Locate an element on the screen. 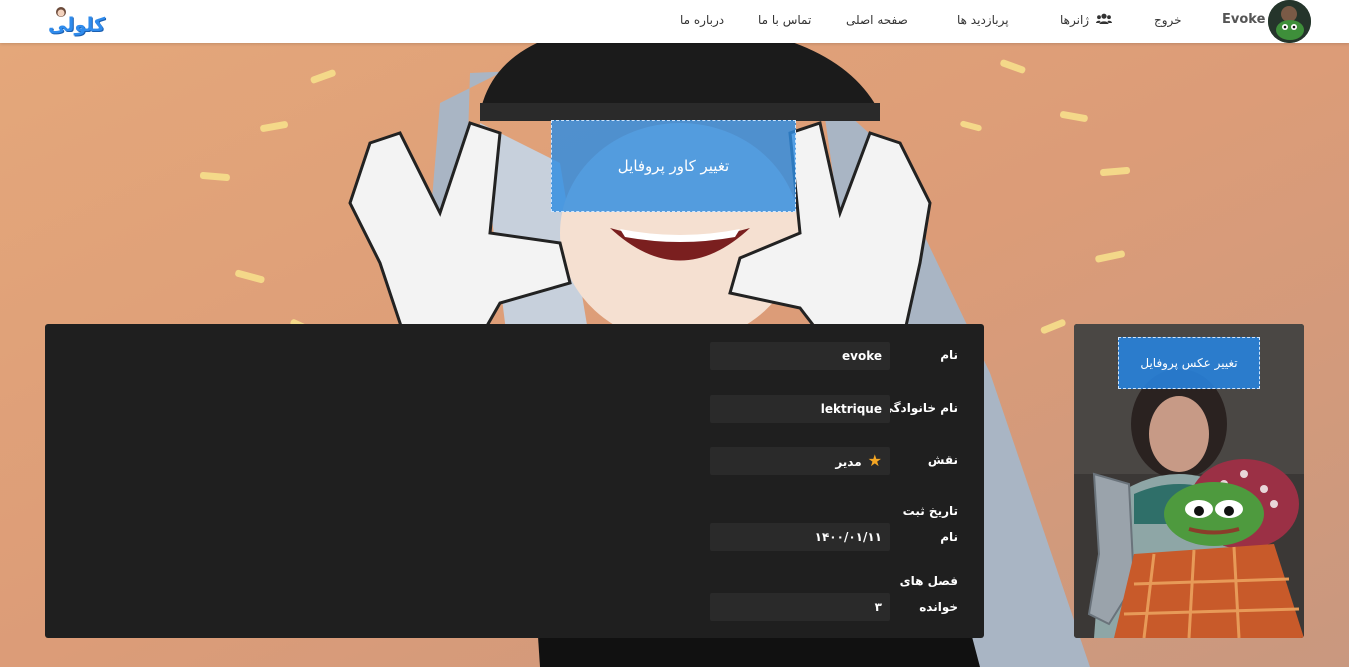  change-cover-button: تغییر کاور پروفایل is located at coordinates (673, 166).